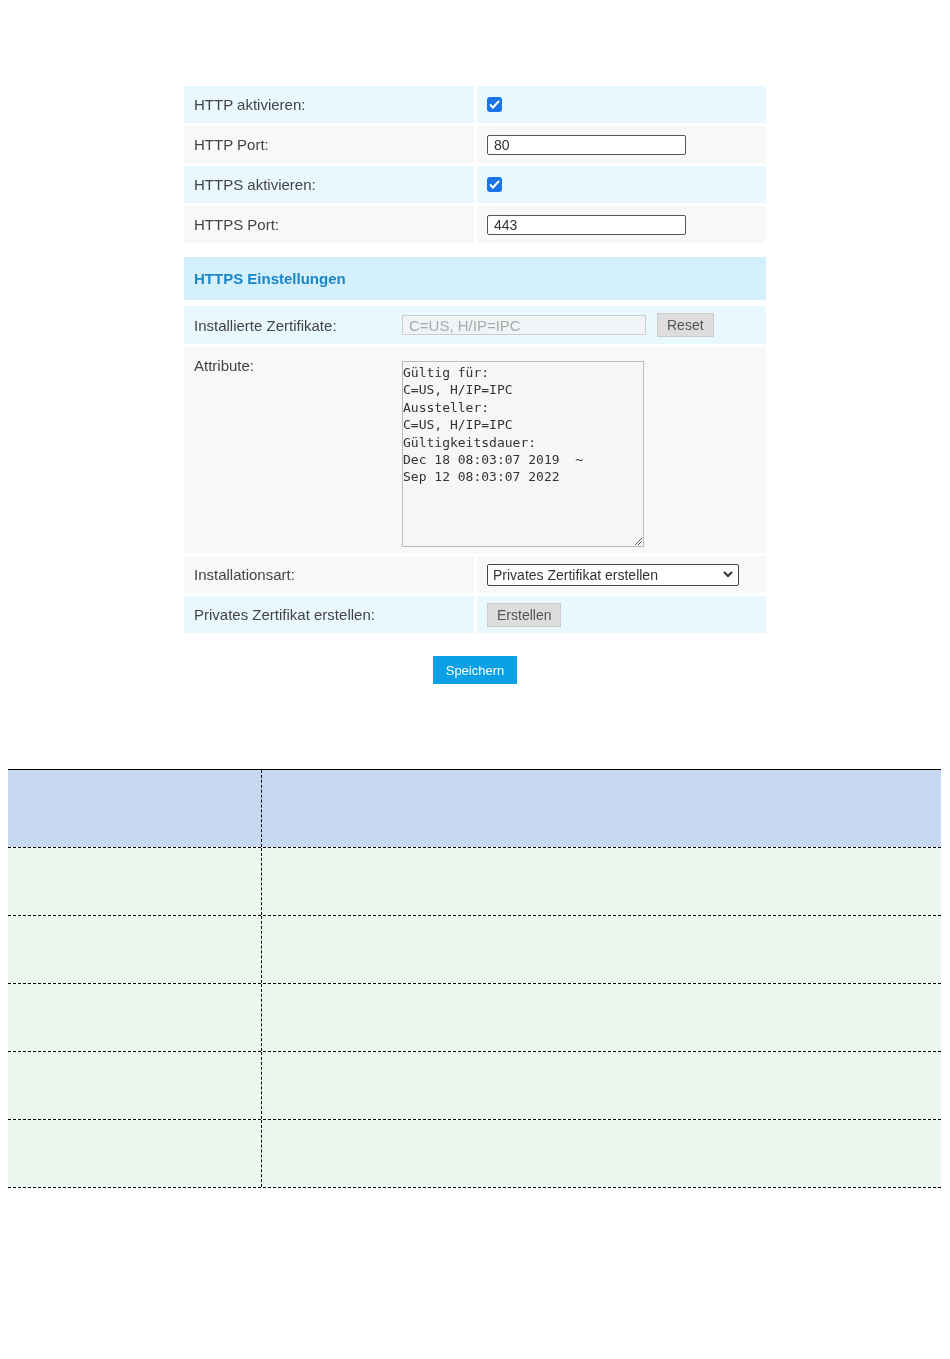  Describe the element at coordinates (266, 325) in the screenshot. I see `setting-label: Installierte Zertifikate:` at that location.